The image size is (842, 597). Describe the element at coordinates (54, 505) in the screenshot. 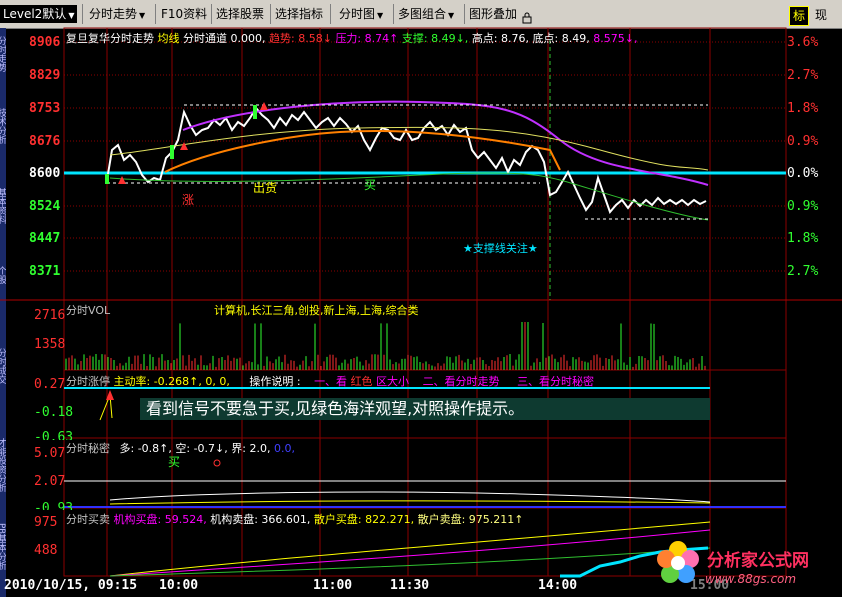

I see `secret-axis-label: -0.93` at that location.